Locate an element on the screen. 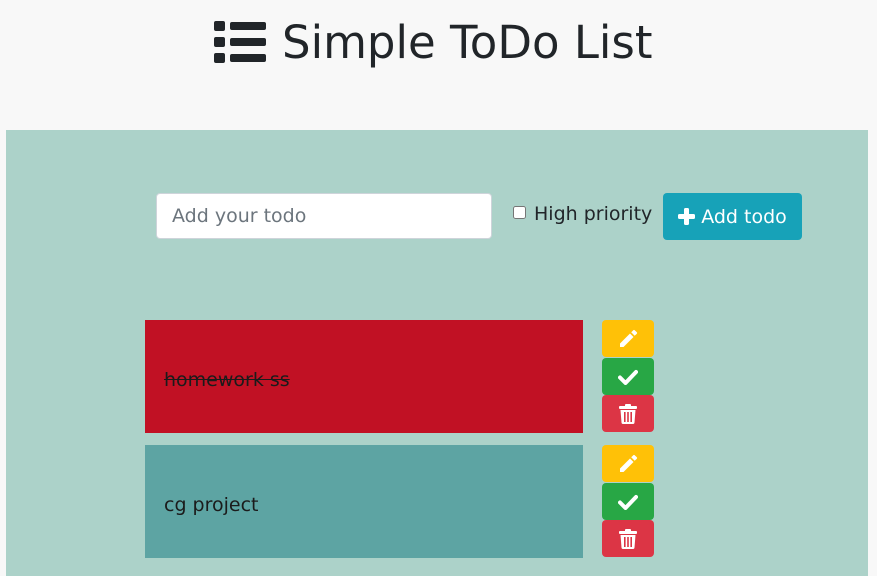 The width and height of the screenshot is (877, 576). todo-input is located at coordinates (324, 216).